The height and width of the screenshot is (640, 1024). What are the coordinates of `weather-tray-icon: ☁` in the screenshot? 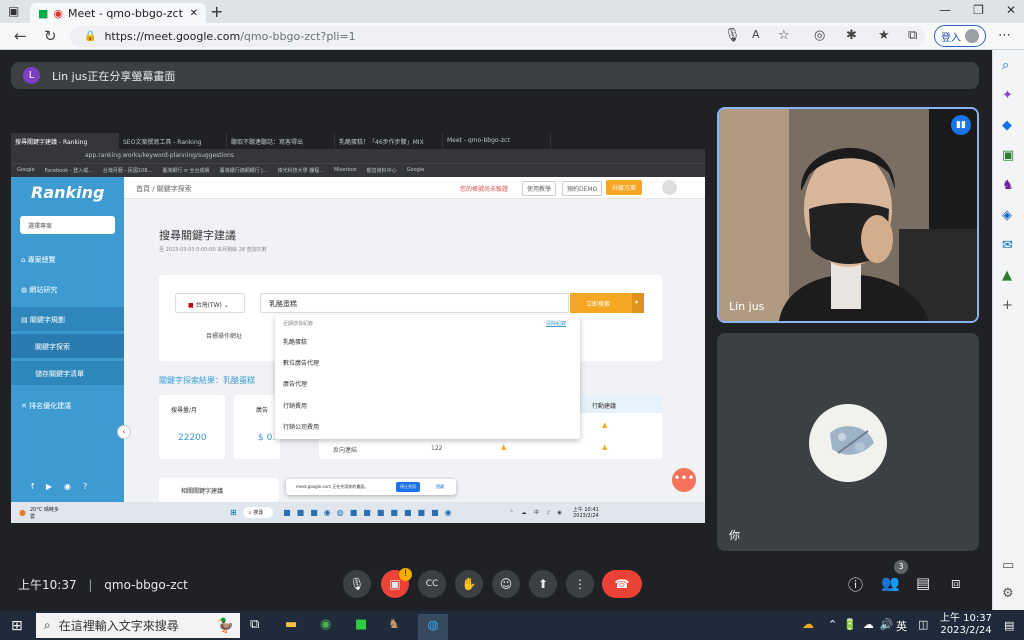 It's located at (808, 624).